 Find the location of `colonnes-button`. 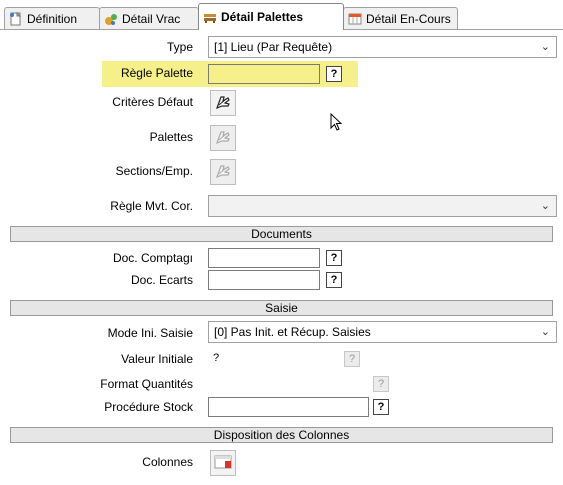

colonnes-button is located at coordinates (223, 463).